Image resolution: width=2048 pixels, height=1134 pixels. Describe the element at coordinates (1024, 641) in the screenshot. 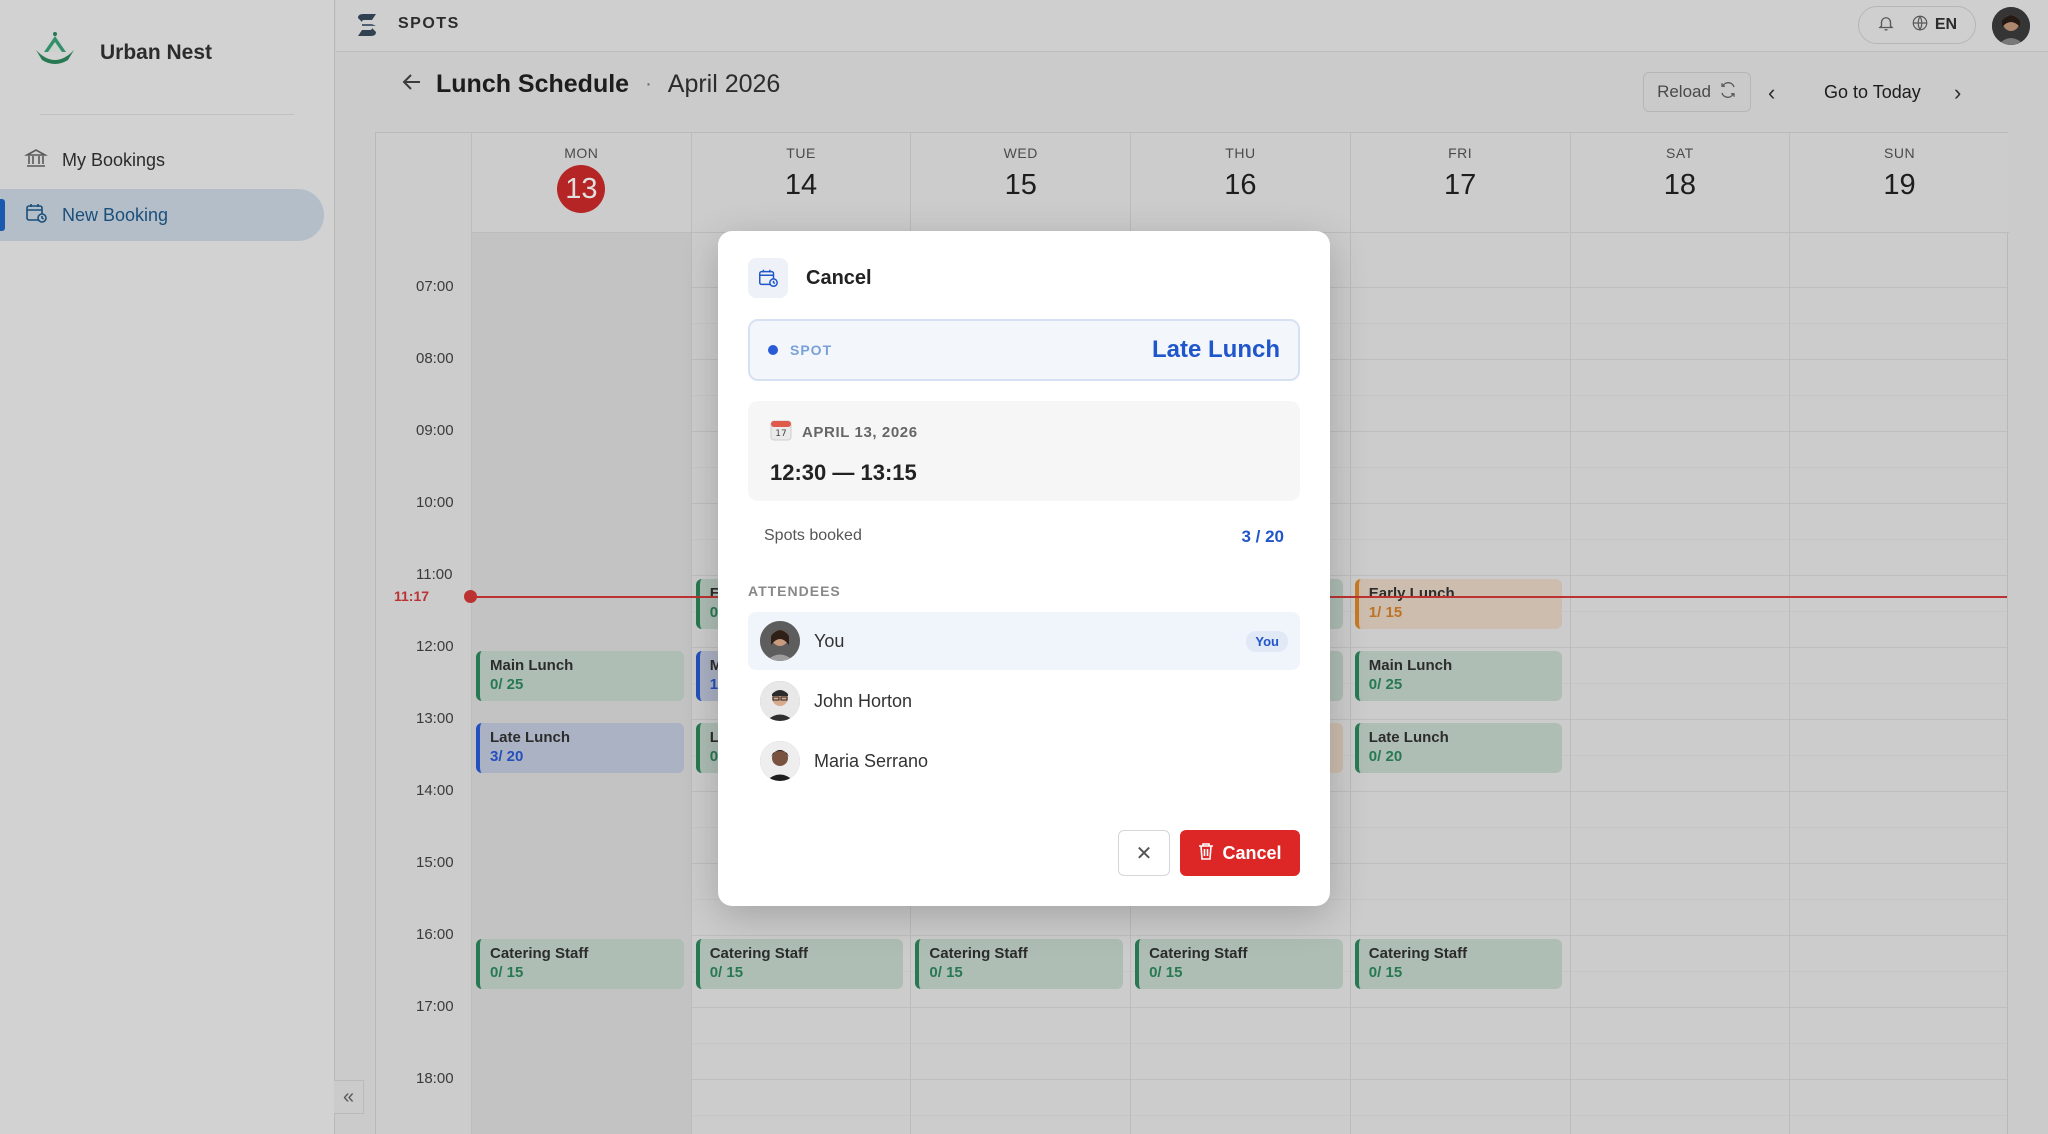

I see `attendee-row: You You` at that location.